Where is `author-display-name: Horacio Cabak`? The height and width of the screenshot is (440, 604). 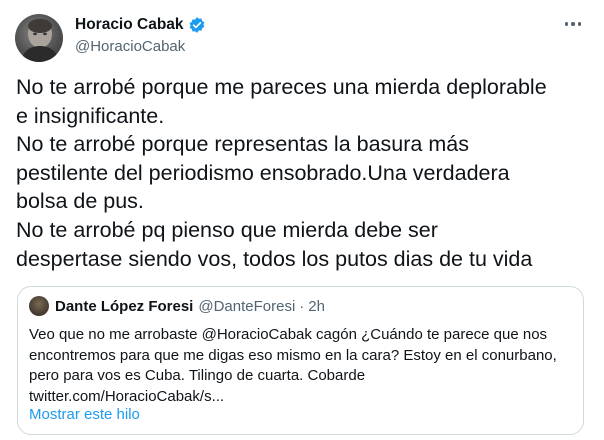
author-display-name: Horacio Cabak is located at coordinates (129, 25).